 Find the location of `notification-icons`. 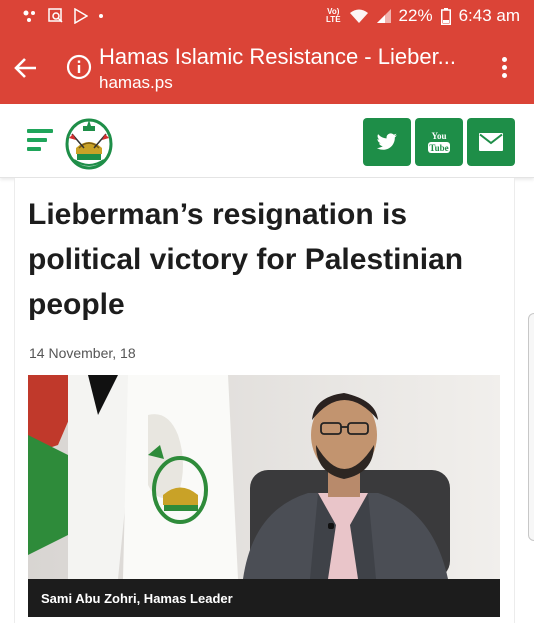

notification-icons is located at coordinates (63, 16).